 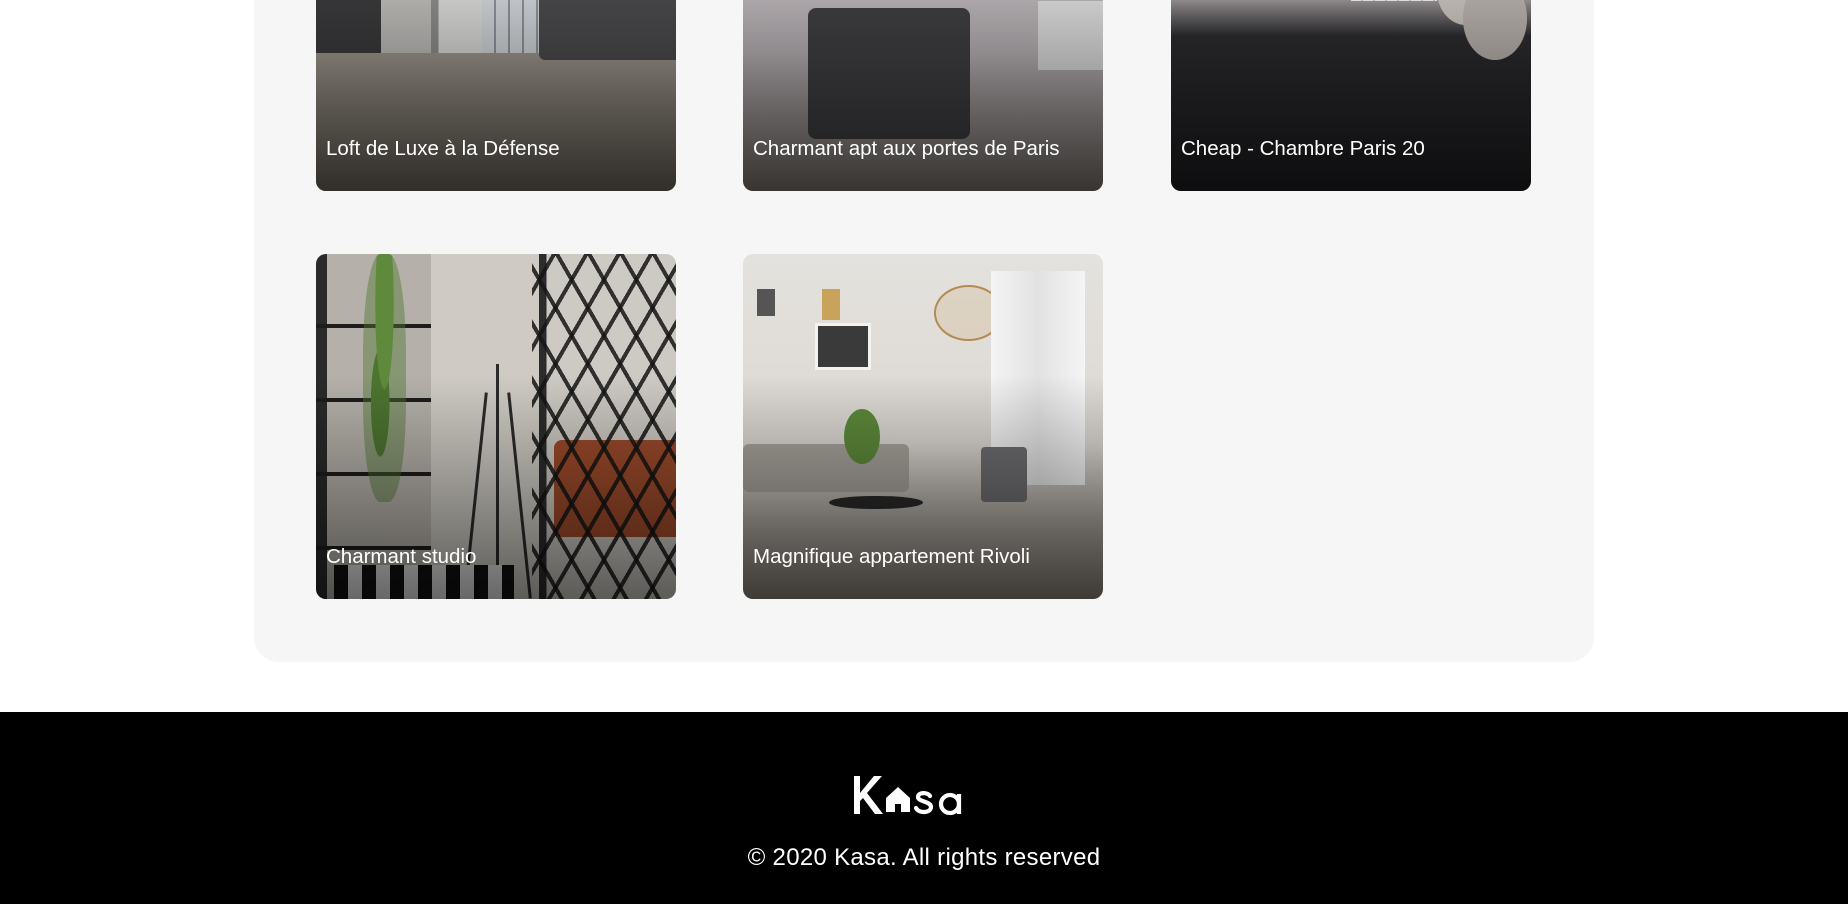 What do you see at coordinates (1351, 95) in the screenshot?
I see `listing-card-cheap-chambre: Cheap - Chambre Paris 20` at bounding box center [1351, 95].